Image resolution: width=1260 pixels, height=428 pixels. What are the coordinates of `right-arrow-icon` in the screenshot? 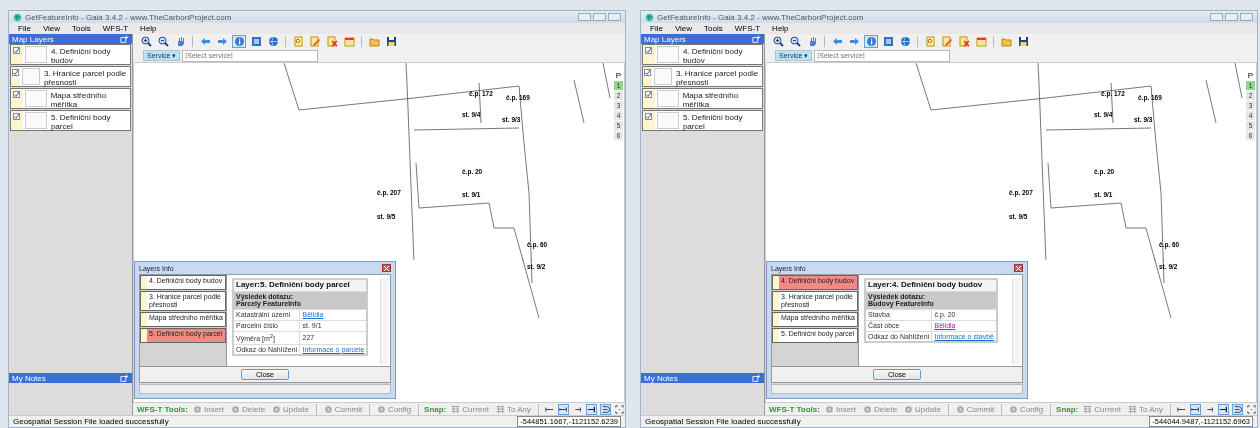 It's located at (222, 41).